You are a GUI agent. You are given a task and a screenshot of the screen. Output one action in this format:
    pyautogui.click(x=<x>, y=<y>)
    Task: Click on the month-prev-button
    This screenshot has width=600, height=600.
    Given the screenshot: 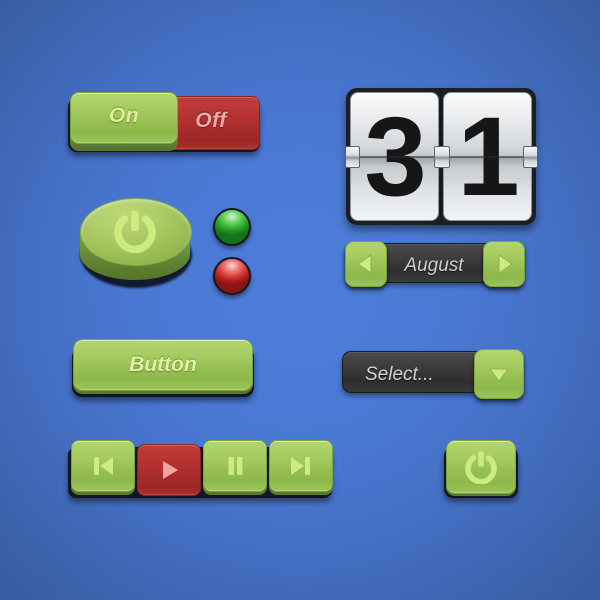 What is the action you would take?
    pyautogui.click(x=366, y=264)
    